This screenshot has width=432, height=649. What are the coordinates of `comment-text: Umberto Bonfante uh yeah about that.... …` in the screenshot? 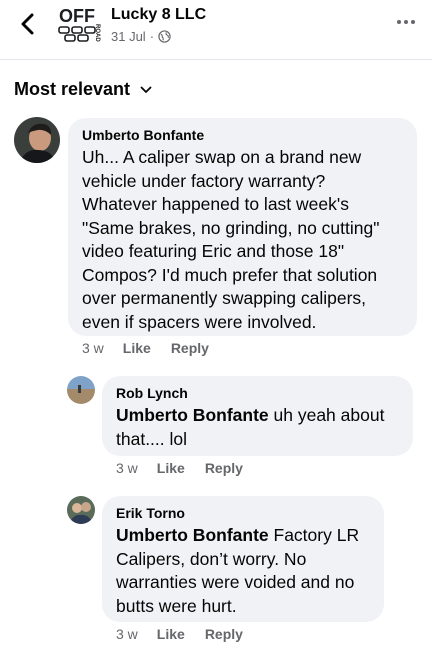 It's located at (257, 427).